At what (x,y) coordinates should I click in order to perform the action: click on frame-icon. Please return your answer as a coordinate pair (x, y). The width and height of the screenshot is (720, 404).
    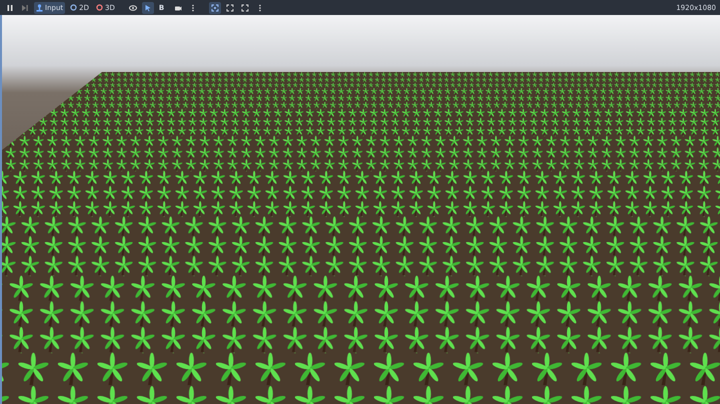
    Looking at the image, I should click on (214, 8).